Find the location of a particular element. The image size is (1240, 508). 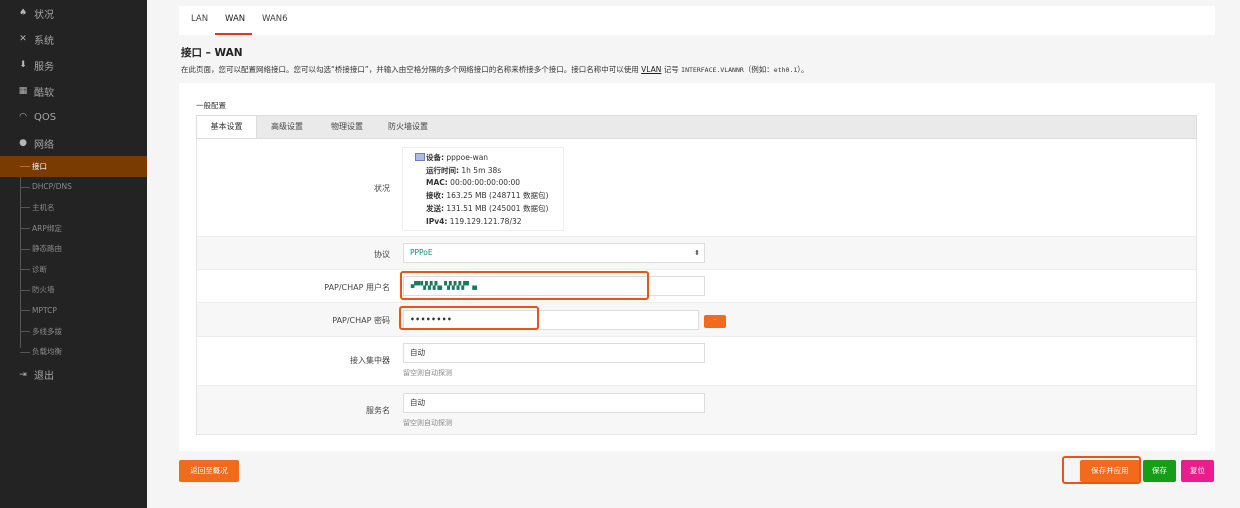

status-mac: MAC: 00:00:00:00:00:00 is located at coordinates (484, 183).